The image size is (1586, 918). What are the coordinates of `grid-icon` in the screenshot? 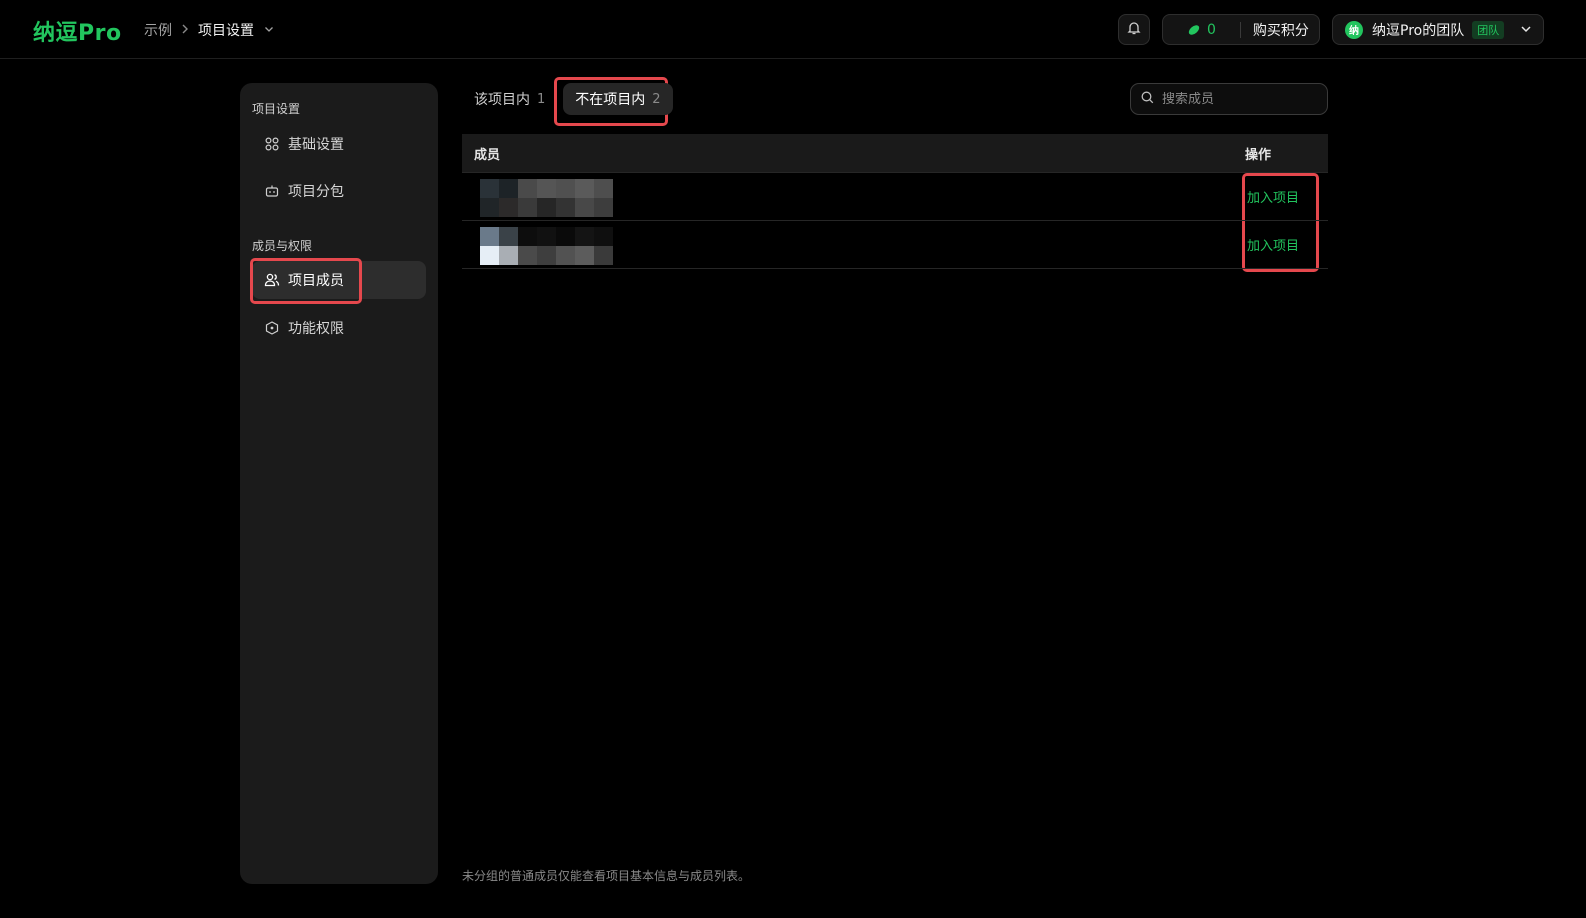 It's located at (272, 144).